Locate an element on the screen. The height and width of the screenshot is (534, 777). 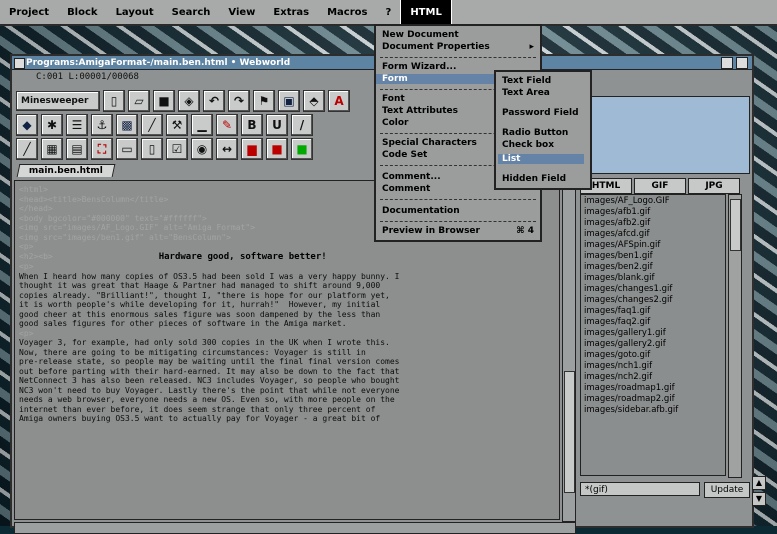
submenu-item-text-area: Text Area is located at coordinates (526, 93).